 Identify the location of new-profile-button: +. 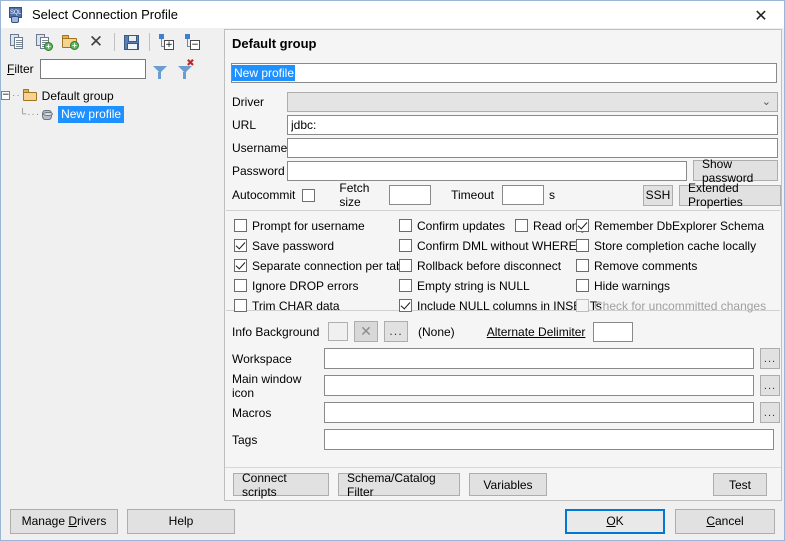
(44, 42).